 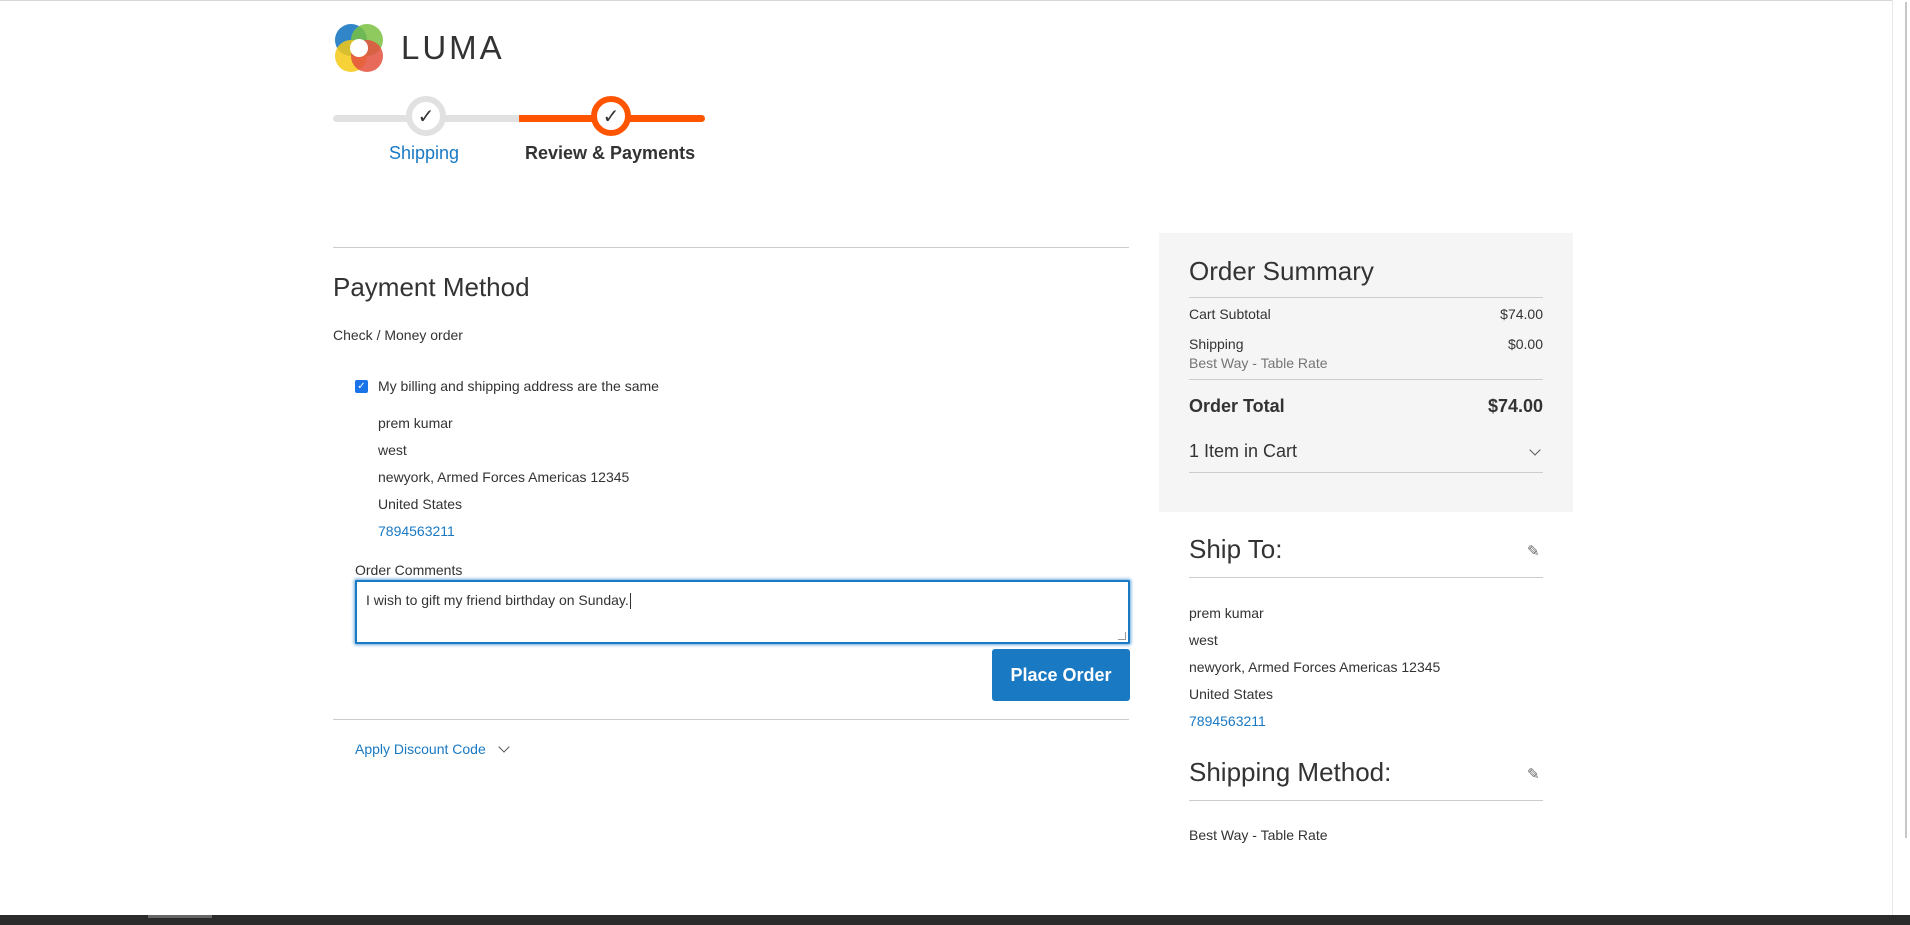 What do you see at coordinates (1290, 772) in the screenshot?
I see `shipping-method-title: Shipping Method:` at bounding box center [1290, 772].